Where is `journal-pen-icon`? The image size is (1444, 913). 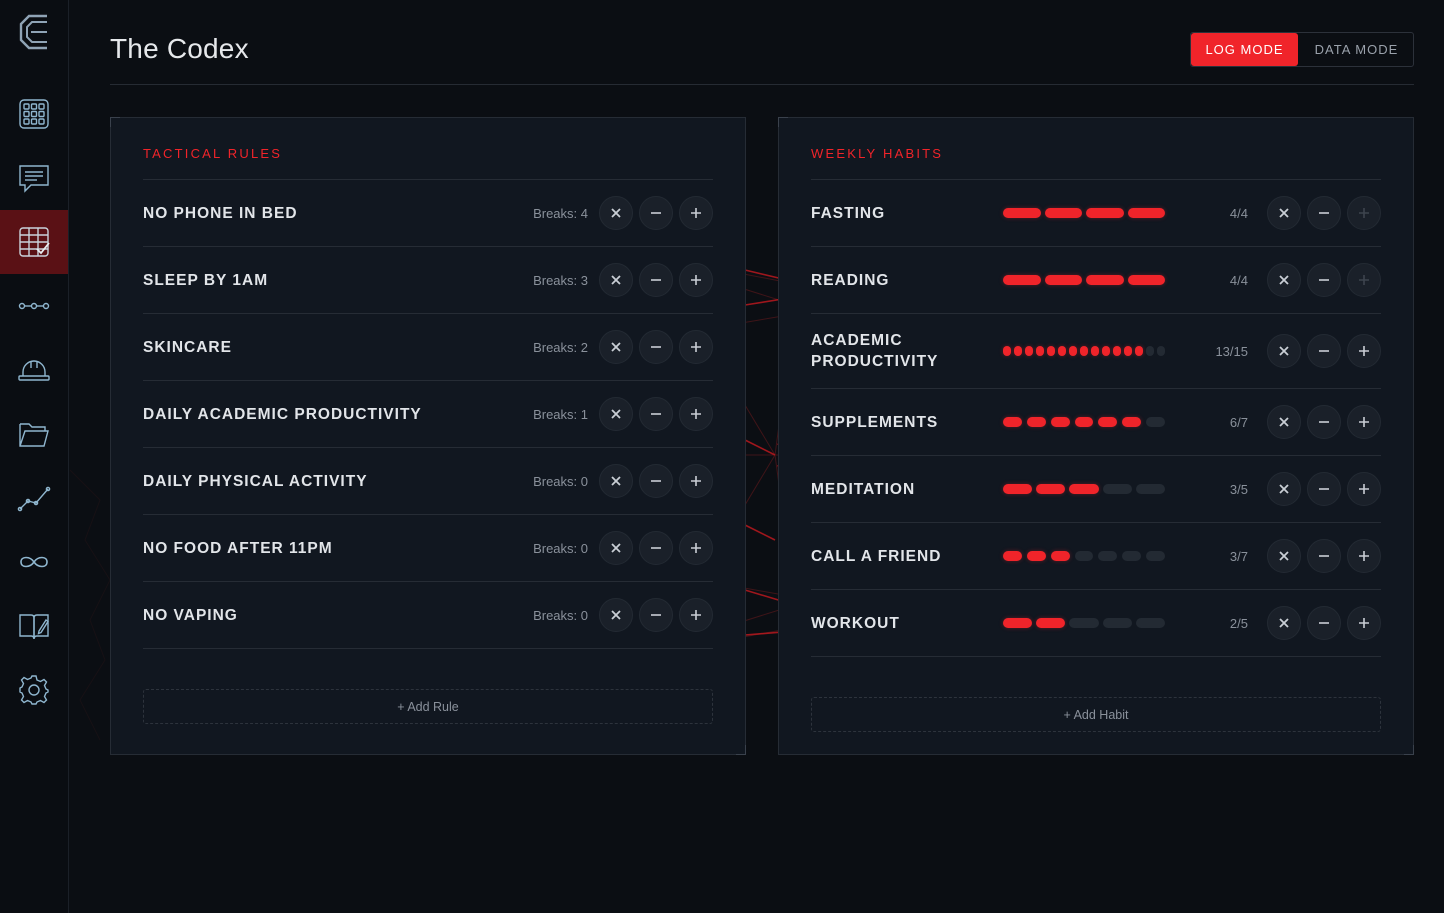
journal-pen-icon is located at coordinates (34, 627).